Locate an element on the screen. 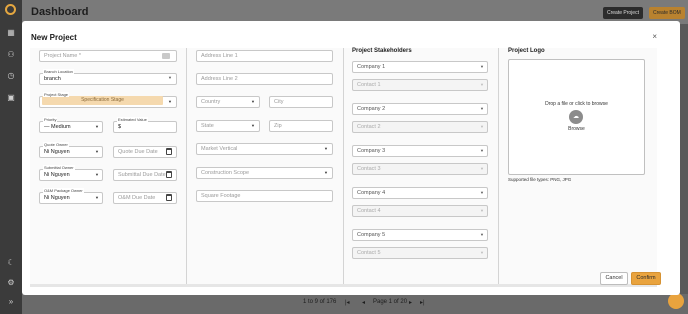 This screenshot has width=688, height=314. contact-select: Contact 4 is located at coordinates (420, 211).